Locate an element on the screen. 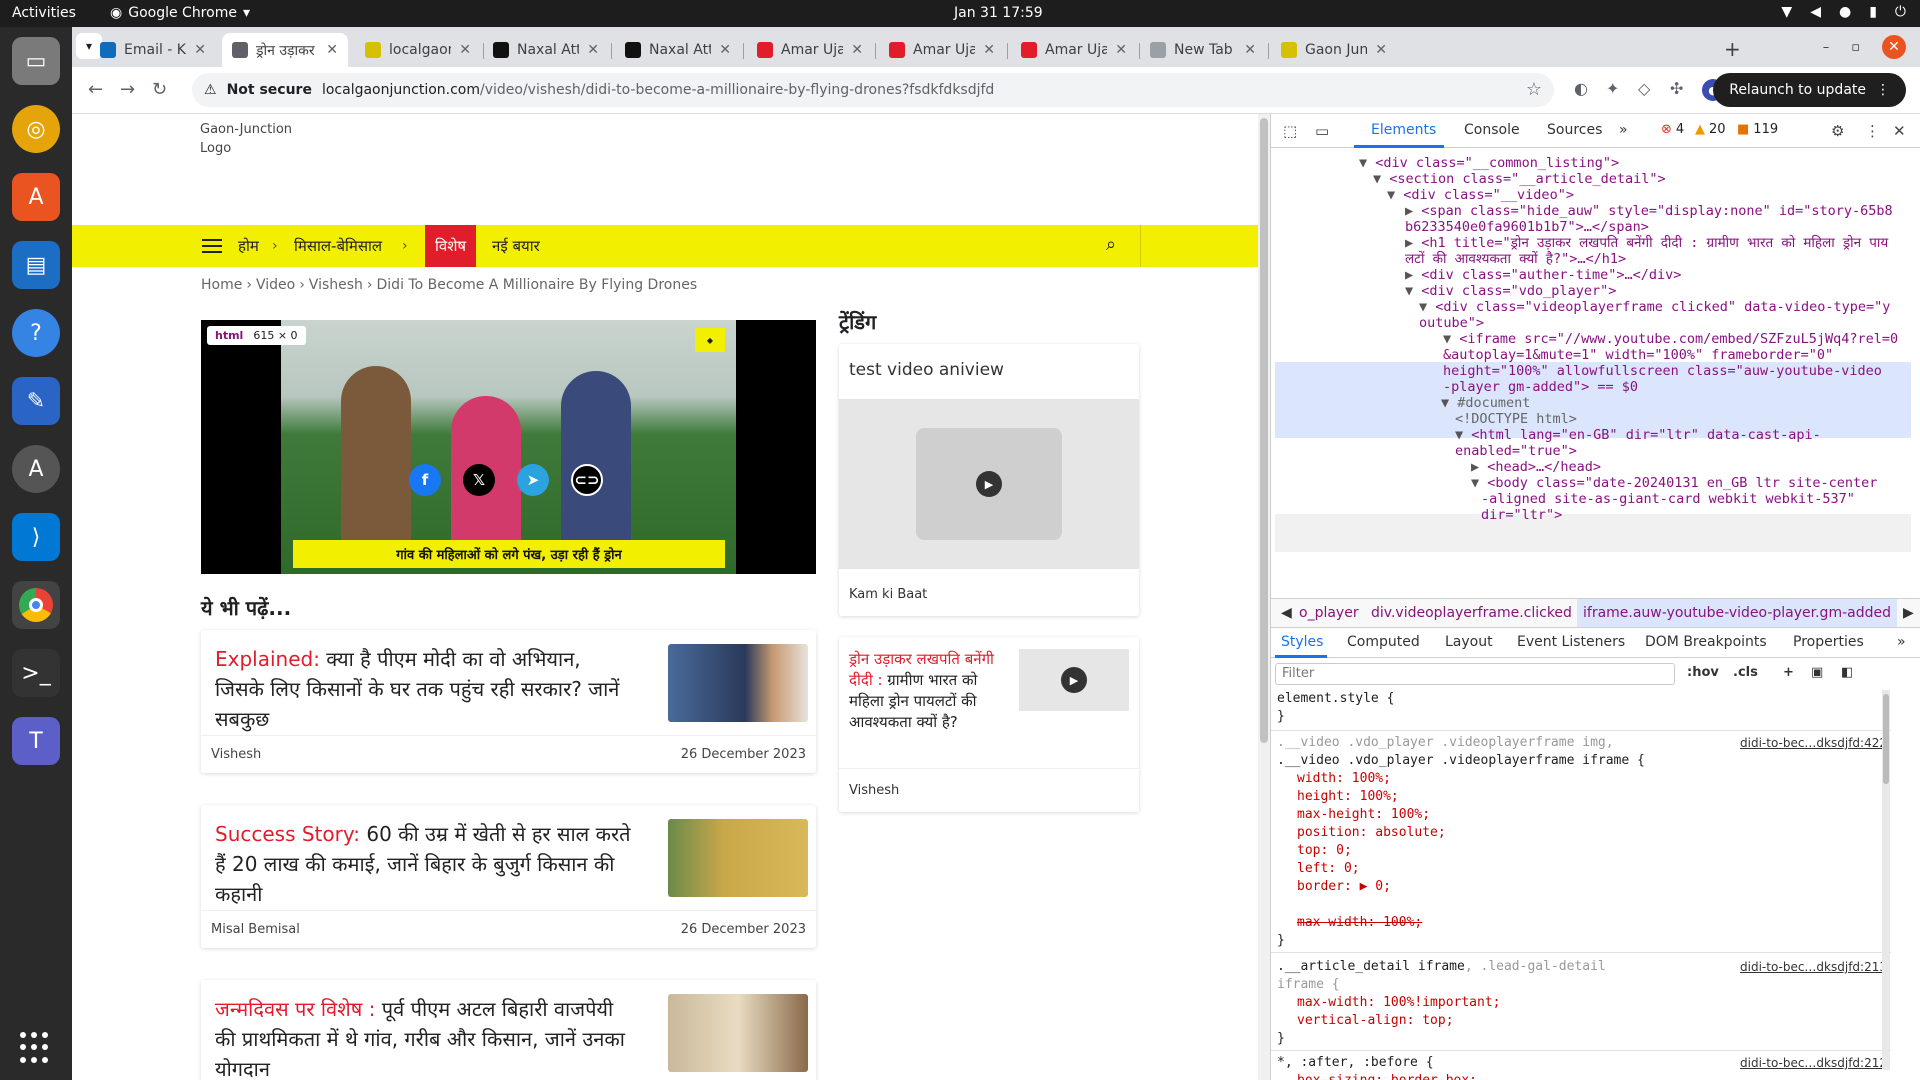 Image resolution: width=1920 pixels, height=1080 pixels. rule-selector: element.style { is located at coordinates (1335, 699).